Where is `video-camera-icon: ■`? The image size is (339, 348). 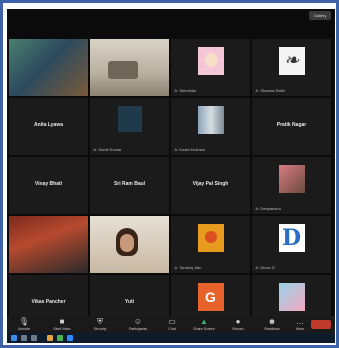
video-camera-icon: ■ is located at coordinates (62, 321).